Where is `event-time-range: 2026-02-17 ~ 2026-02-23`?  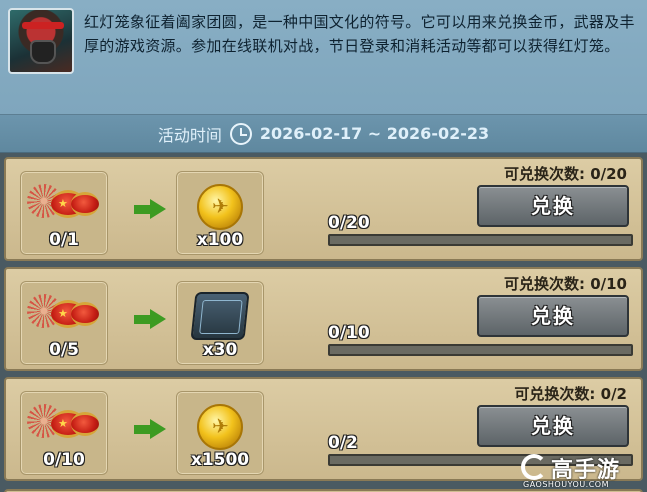
event-time-range: 2026-02-17 ~ 2026-02-23 is located at coordinates (374, 133).